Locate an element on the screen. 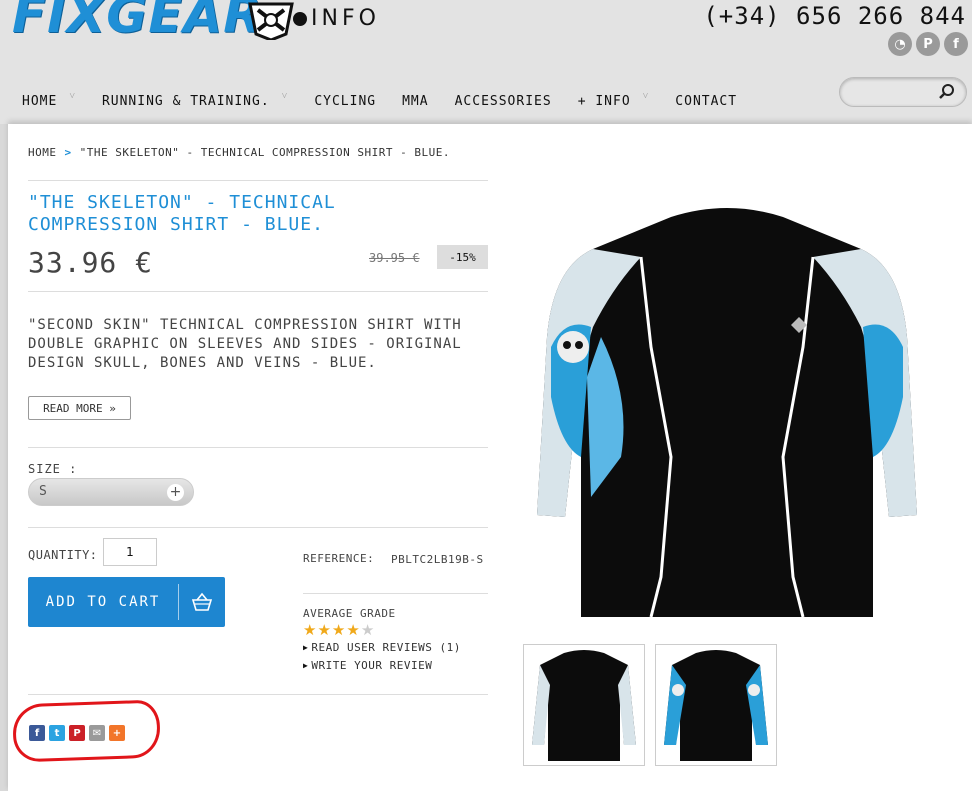 The width and height of the screenshot is (972, 791). nav-item-label: Contact is located at coordinates (706, 101).